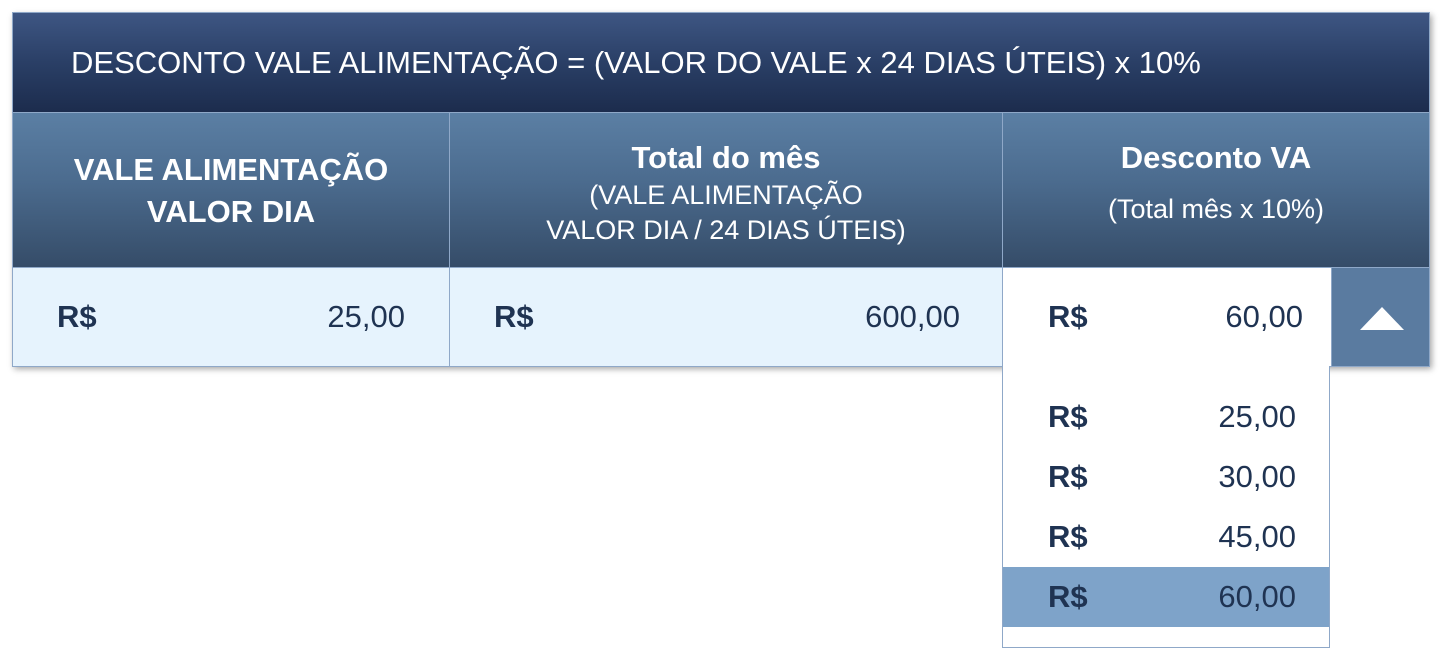 Image resolution: width=1456 pixels, height=651 pixels. What do you see at coordinates (725, 317) in the screenshot?
I see `cell-total-mes: R$ 600,00` at bounding box center [725, 317].